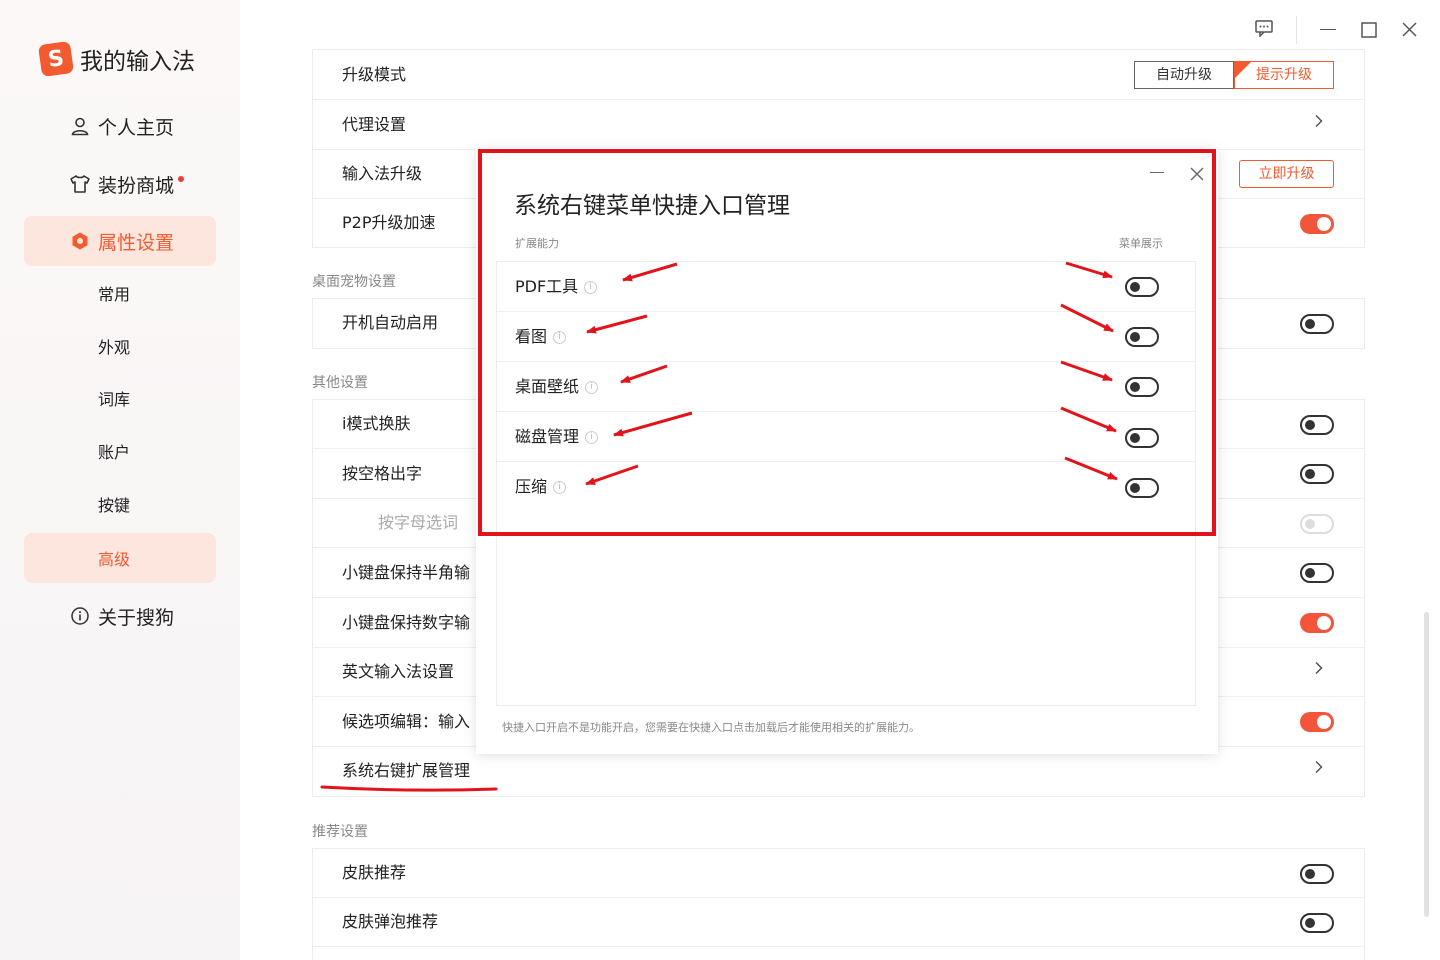 The height and width of the screenshot is (960, 1440). I want to click on minimize-icon, so click(1328, 29).